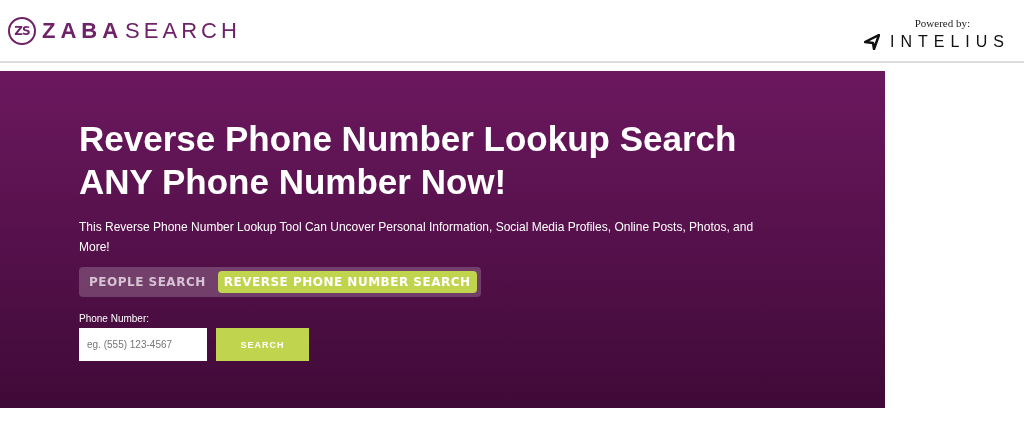 The width and height of the screenshot is (1024, 431). Describe the element at coordinates (262, 344) in the screenshot. I see `search-button: SEARCH` at that location.